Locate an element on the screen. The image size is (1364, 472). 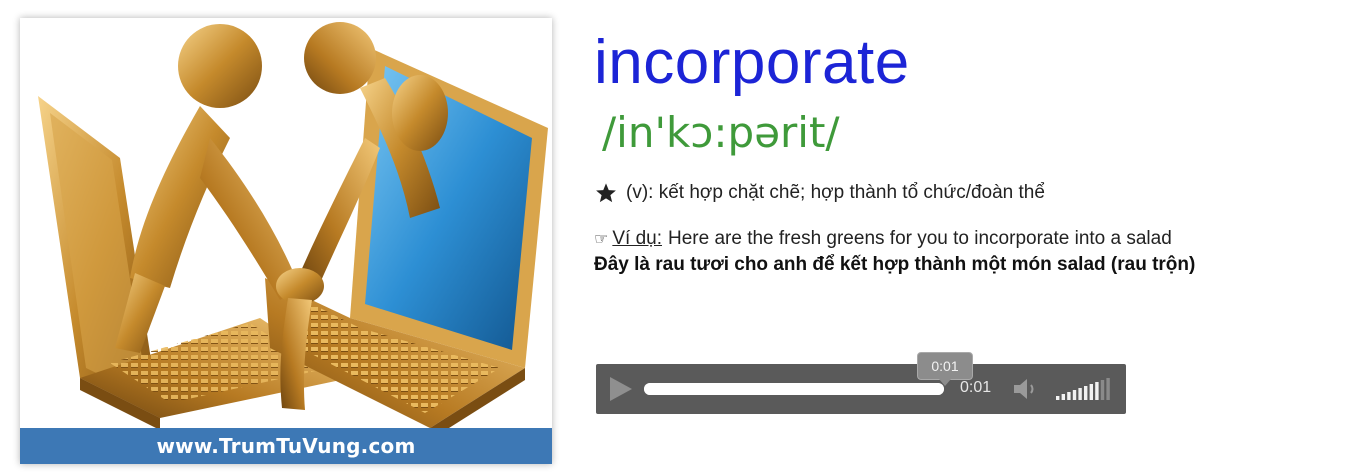
play-icon is located at coordinates (620, 389).